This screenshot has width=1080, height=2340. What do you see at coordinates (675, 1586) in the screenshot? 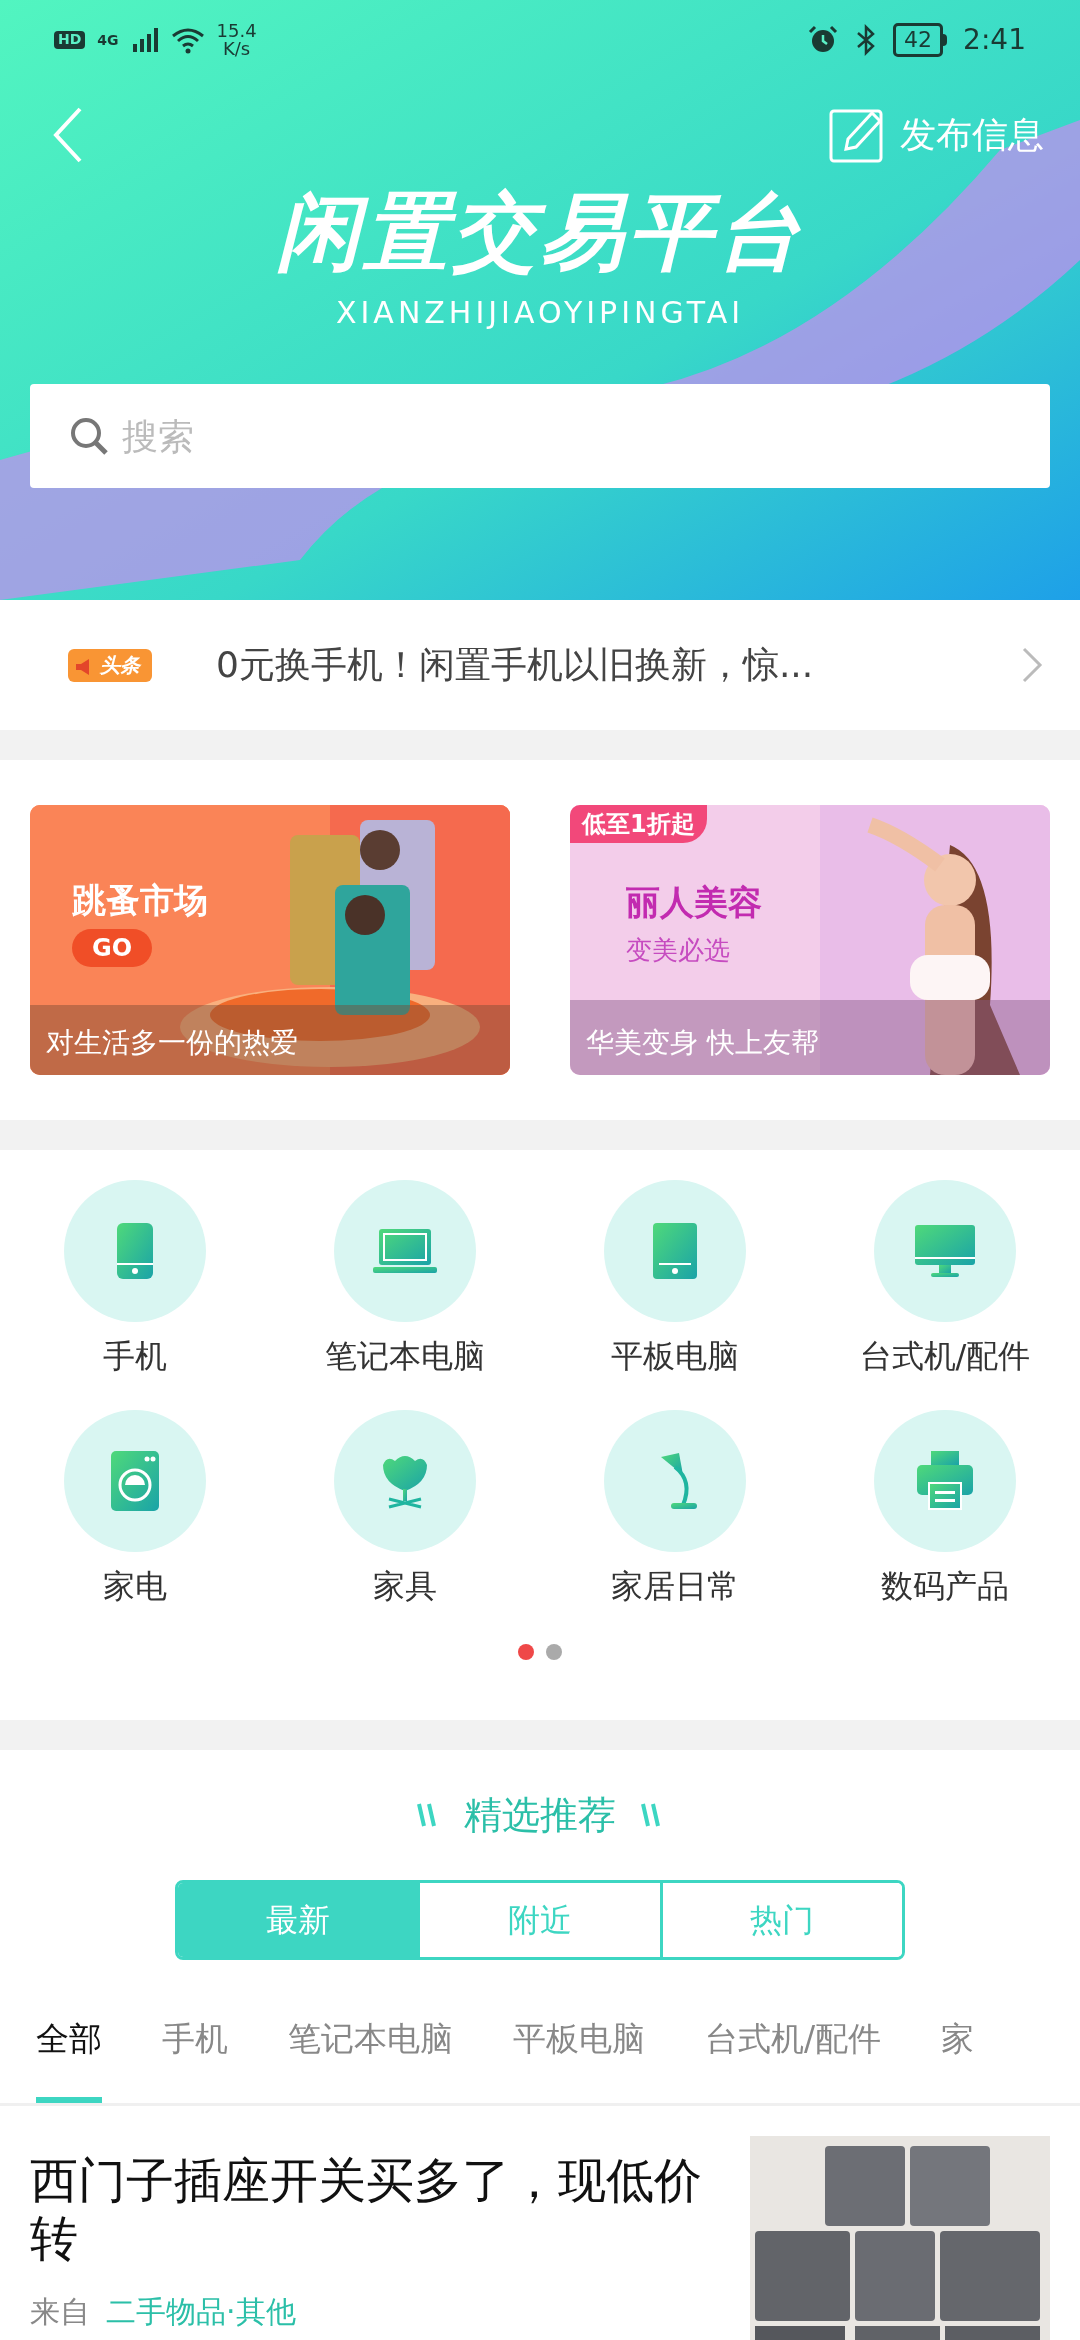
I see `category-label: 家居日常` at bounding box center [675, 1586].